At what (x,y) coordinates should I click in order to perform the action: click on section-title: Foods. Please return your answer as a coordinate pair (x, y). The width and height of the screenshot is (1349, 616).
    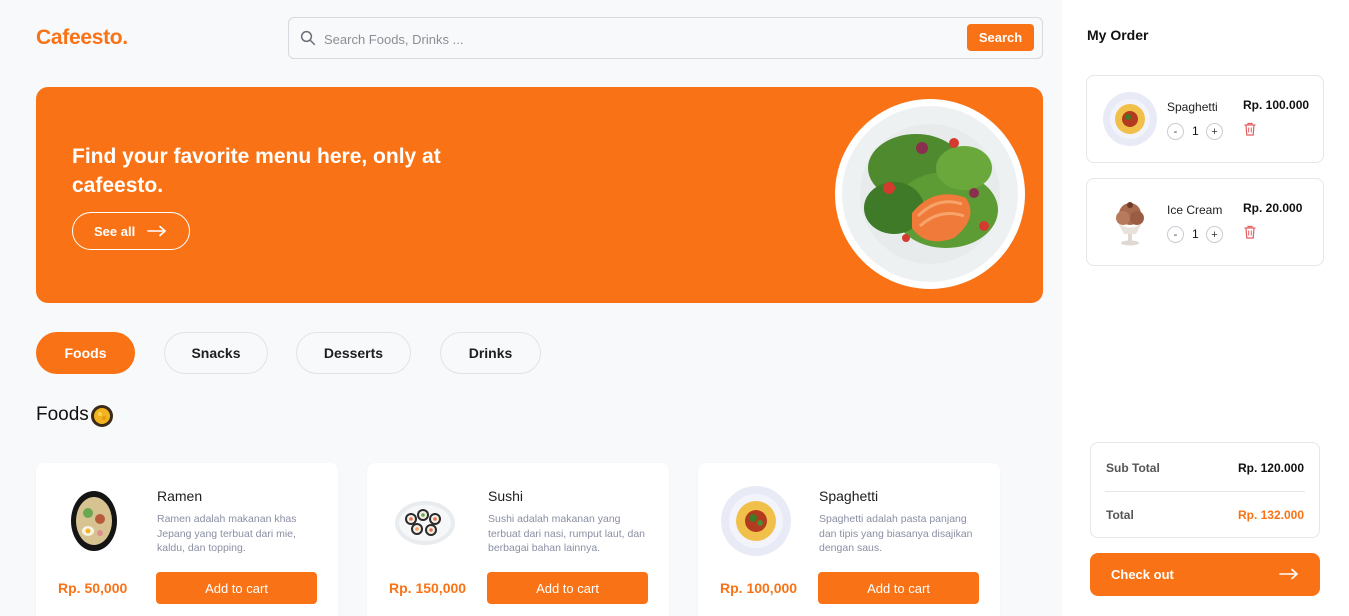
    Looking at the image, I should click on (62, 414).